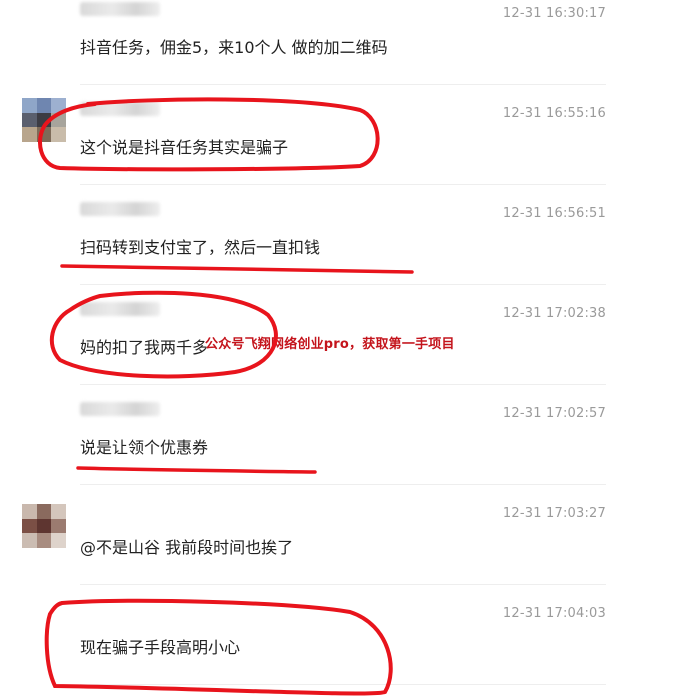 This screenshot has height=700, width=691. I want to click on comment-time: 12-31 17:03:27, so click(554, 513).